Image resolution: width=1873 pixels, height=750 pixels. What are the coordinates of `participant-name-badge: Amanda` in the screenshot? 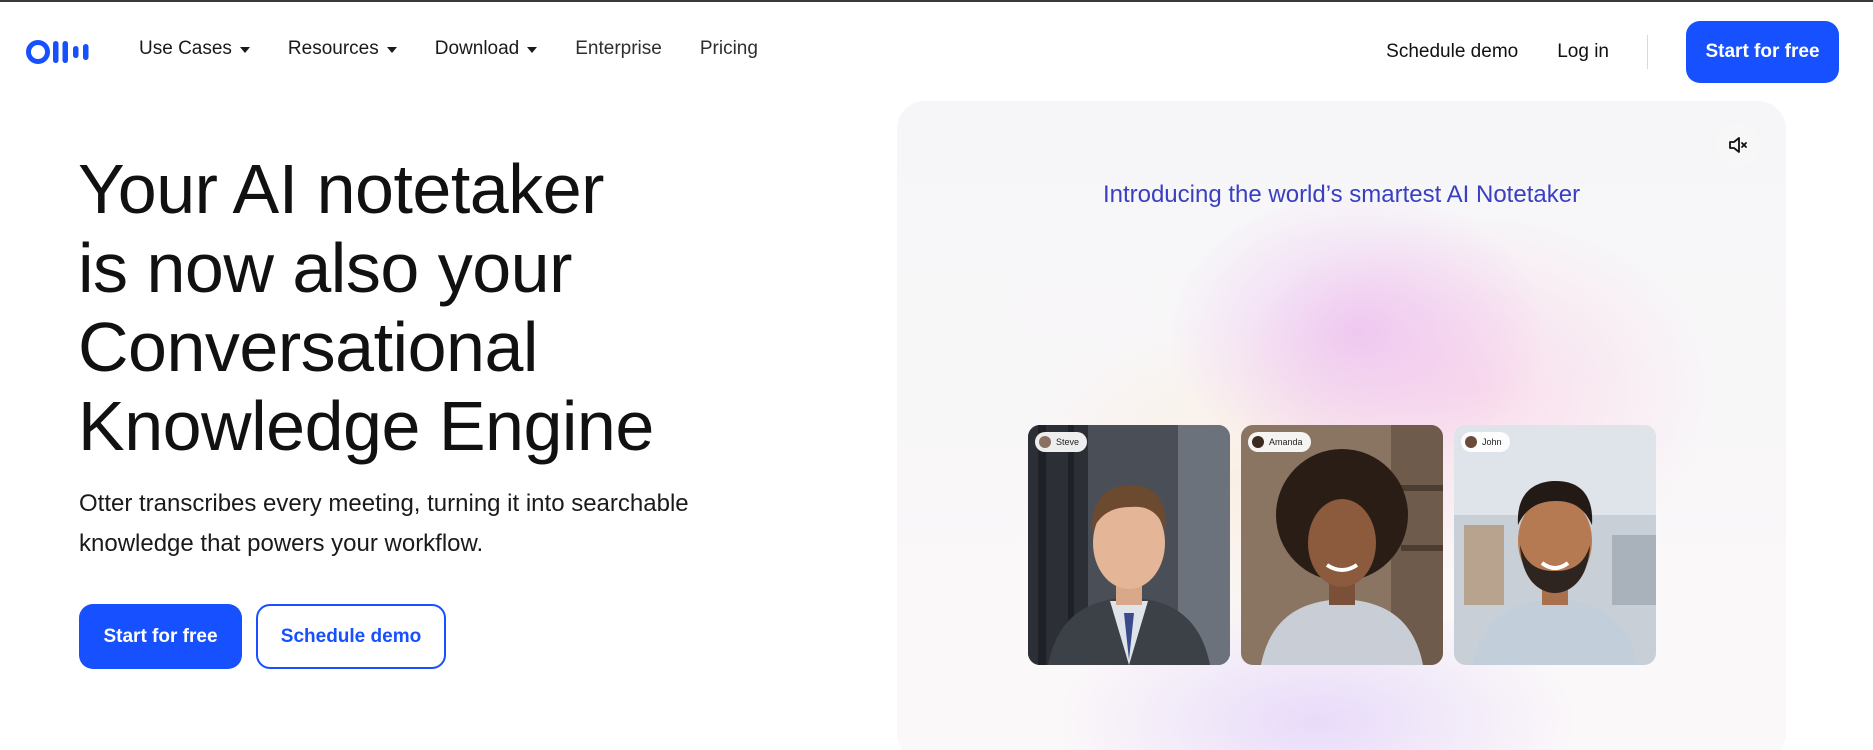 It's located at (1279, 442).